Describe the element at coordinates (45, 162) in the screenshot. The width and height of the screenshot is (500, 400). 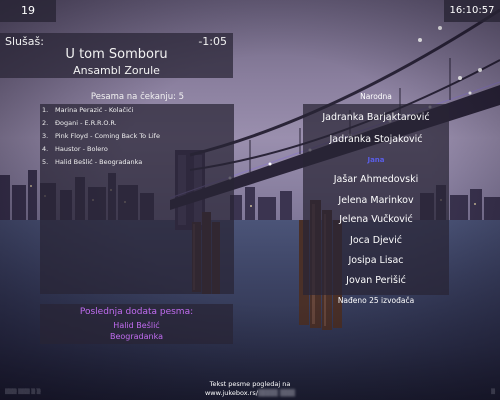
I see `queue-item-number: 5.` at that location.